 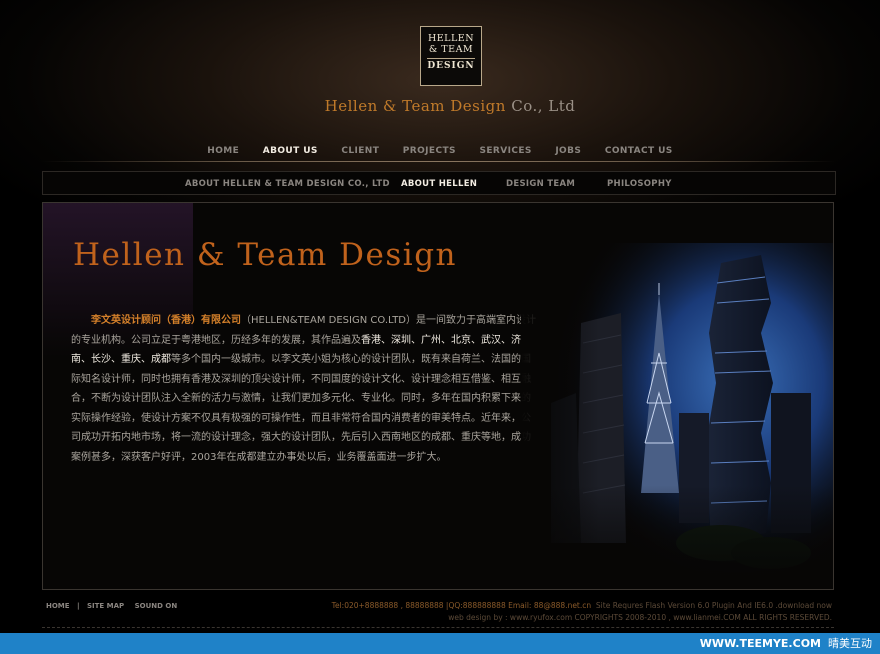 What do you see at coordinates (440, 643) in the screenshot?
I see `watermark-bar: WWW.TEEMYE.COM 晴美互动` at bounding box center [440, 643].